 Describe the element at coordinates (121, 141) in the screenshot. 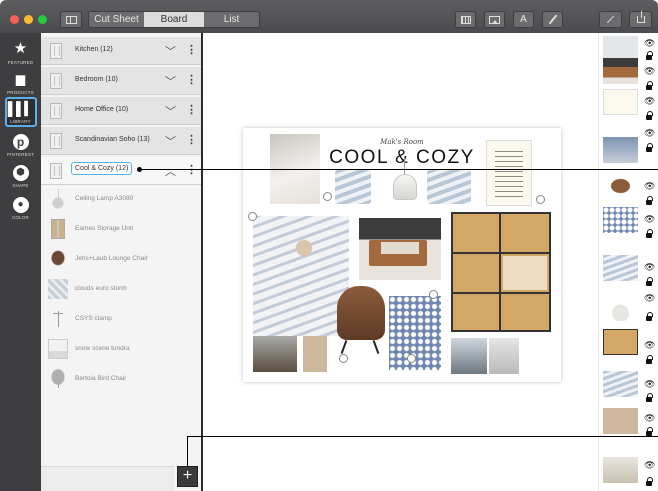

I see `category-row: Scandinavian Soho (13) ﹀ ⋮` at that location.